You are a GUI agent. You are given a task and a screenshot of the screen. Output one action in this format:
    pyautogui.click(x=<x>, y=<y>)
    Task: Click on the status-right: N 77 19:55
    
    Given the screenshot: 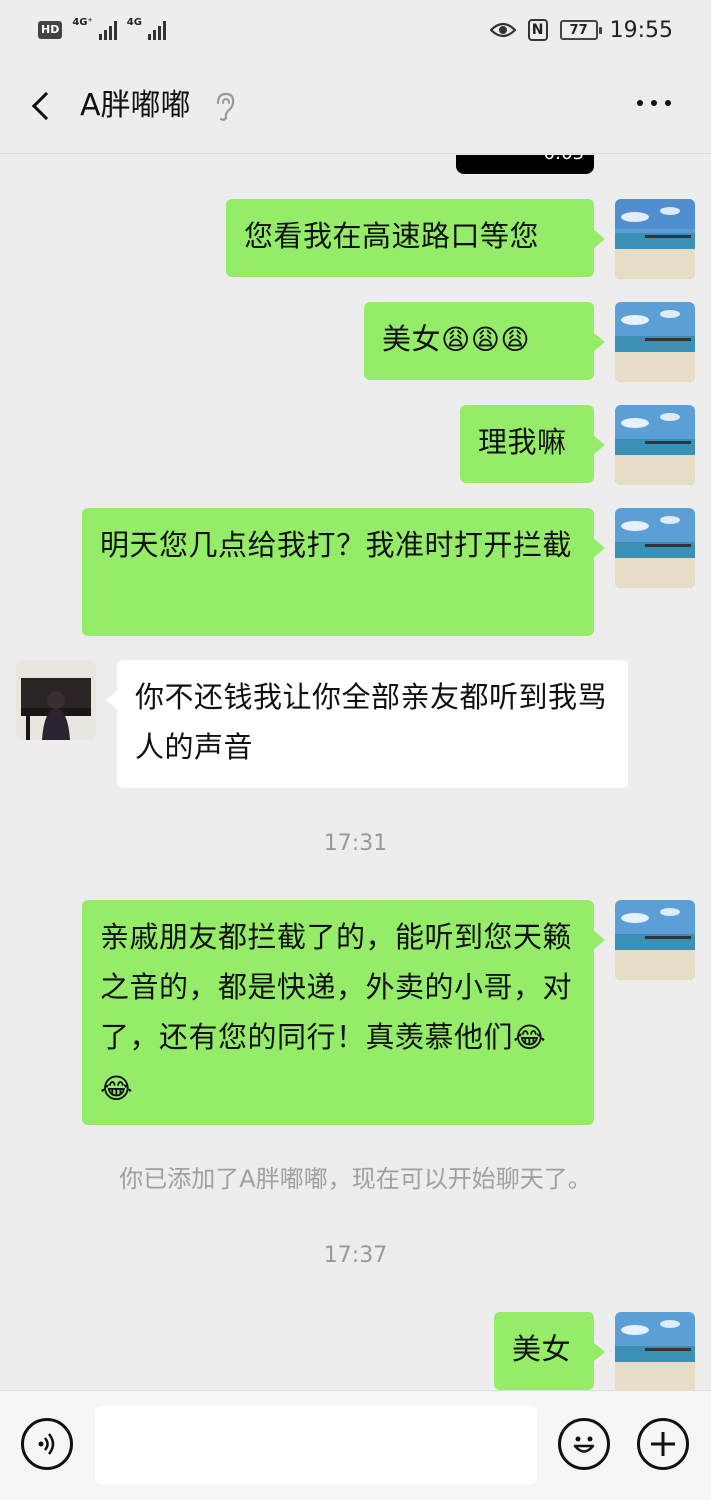 What is the action you would take?
    pyautogui.click(x=581, y=30)
    